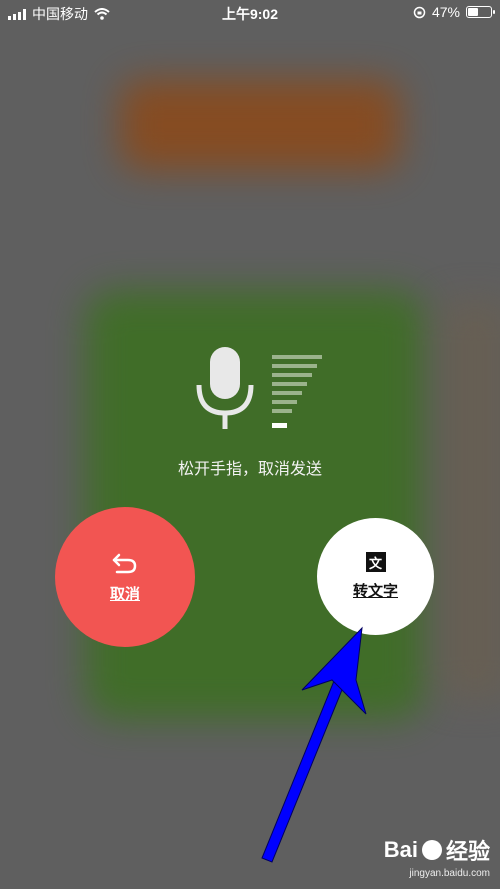 The image size is (500, 889). What do you see at coordinates (480, 12) in the screenshot?
I see `battery-icon` at bounding box center [480, 12].